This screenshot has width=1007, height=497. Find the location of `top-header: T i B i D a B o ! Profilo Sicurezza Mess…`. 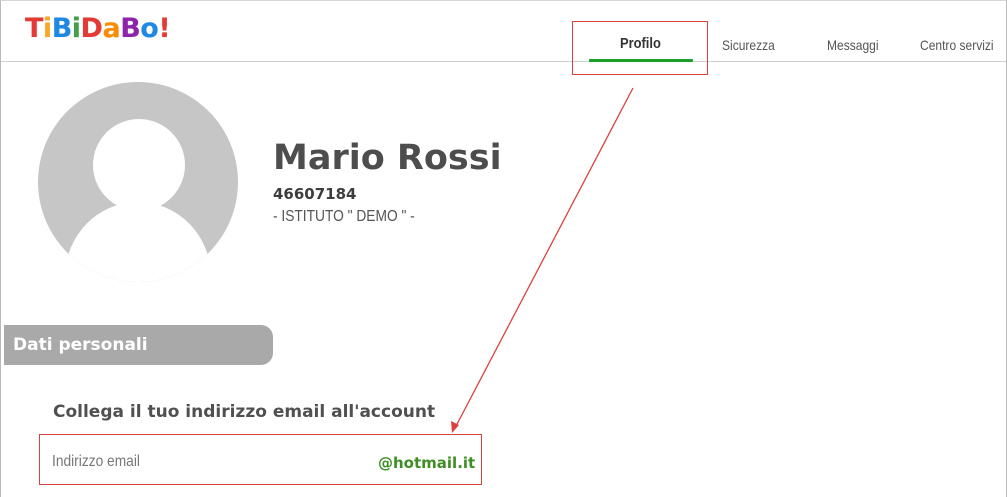

top-header: T i B i D a B o ! Profilo Sicurezza Mess… is located at coordinates (503, 31).